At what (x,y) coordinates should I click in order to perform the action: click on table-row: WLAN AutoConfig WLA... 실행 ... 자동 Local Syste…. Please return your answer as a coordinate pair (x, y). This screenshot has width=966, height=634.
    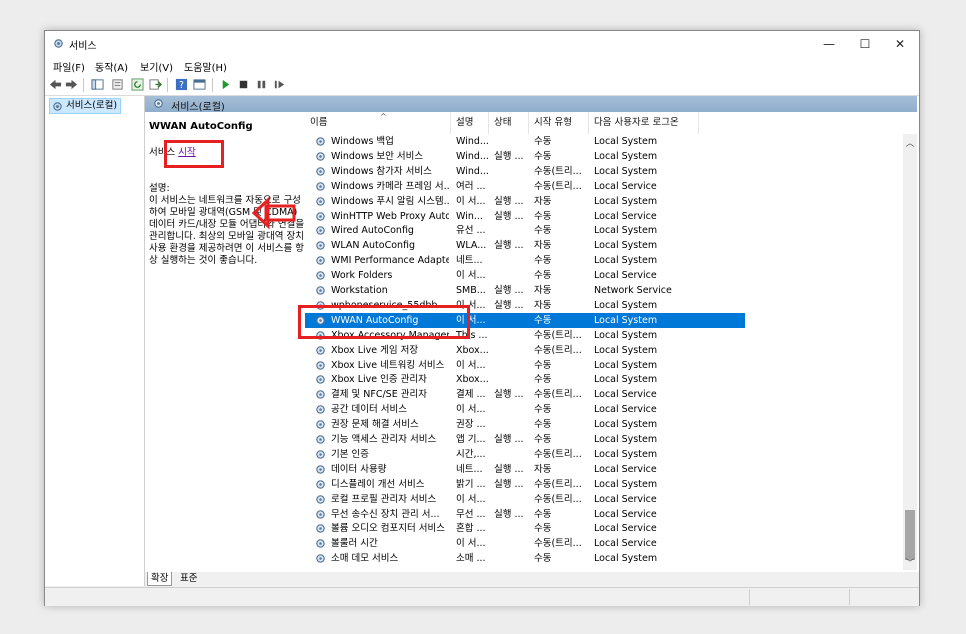
    Looking at the image, I should click on (525, 245).